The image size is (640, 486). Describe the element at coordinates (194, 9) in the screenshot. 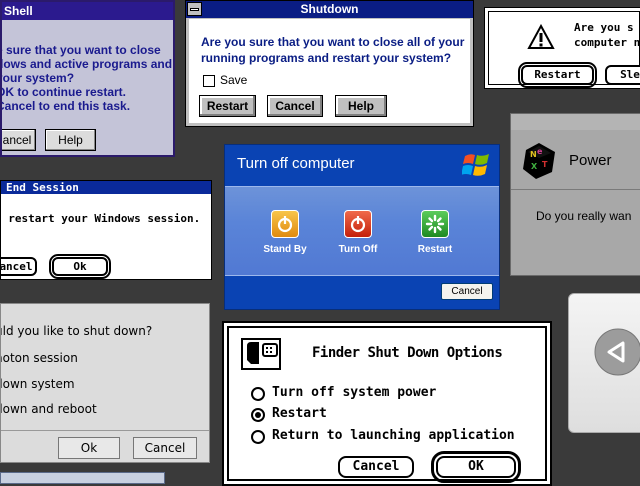

I see `system-menu-icon` at that location.